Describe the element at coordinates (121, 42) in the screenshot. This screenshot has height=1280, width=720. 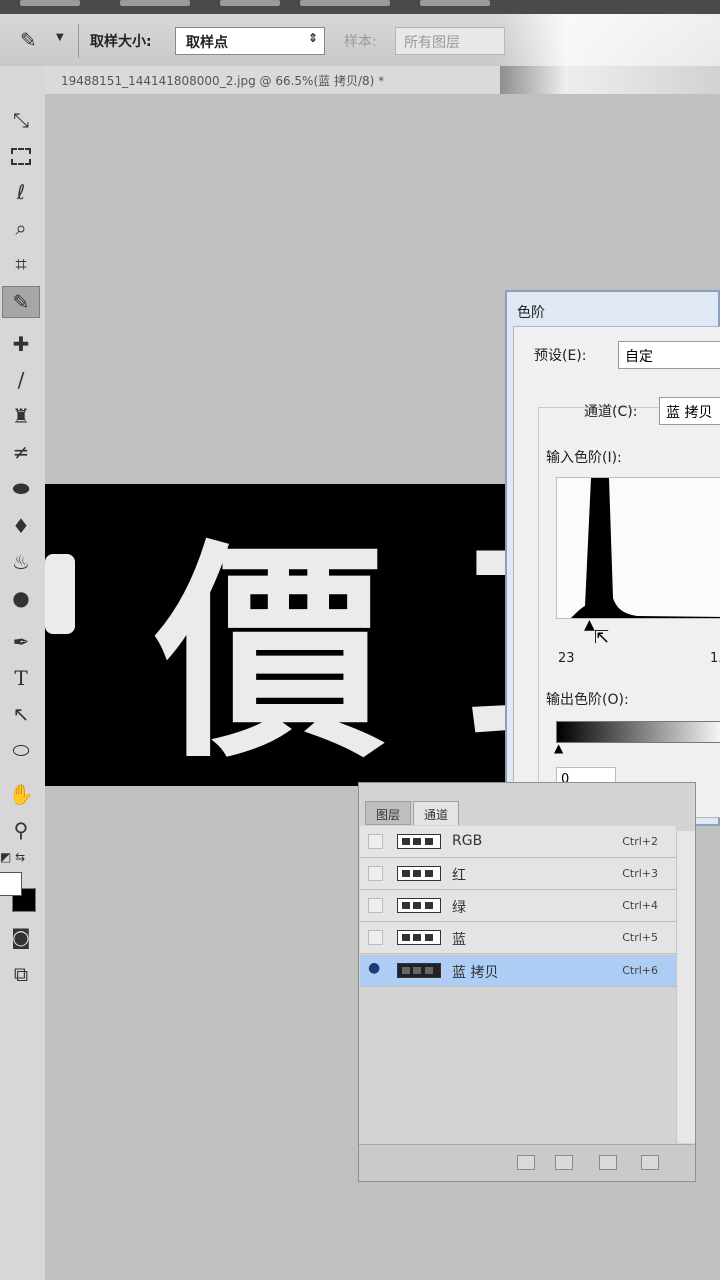
I see `sample-size-label: 取样大小:` at that location.